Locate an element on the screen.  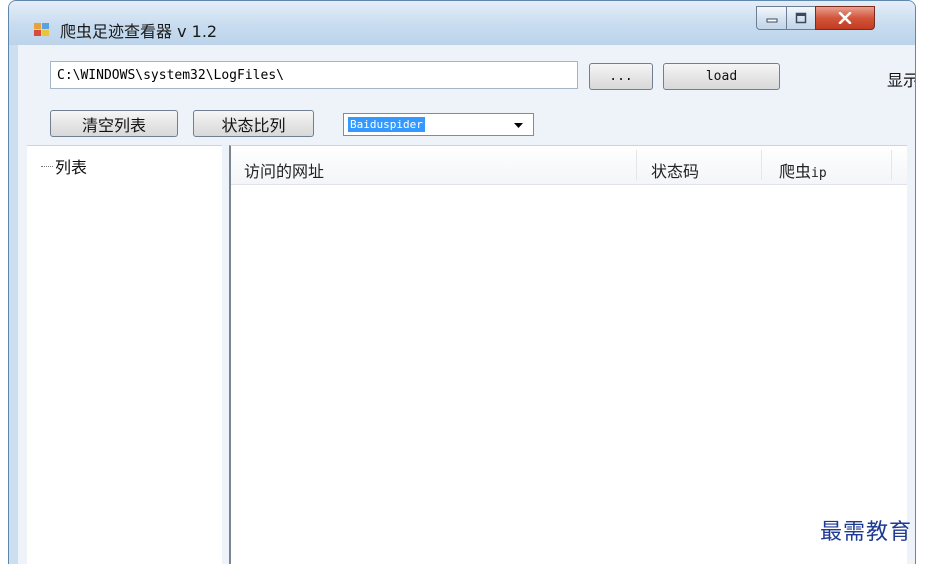
status-ratio-button: 状态比列 is located at coordinates (253, 123).